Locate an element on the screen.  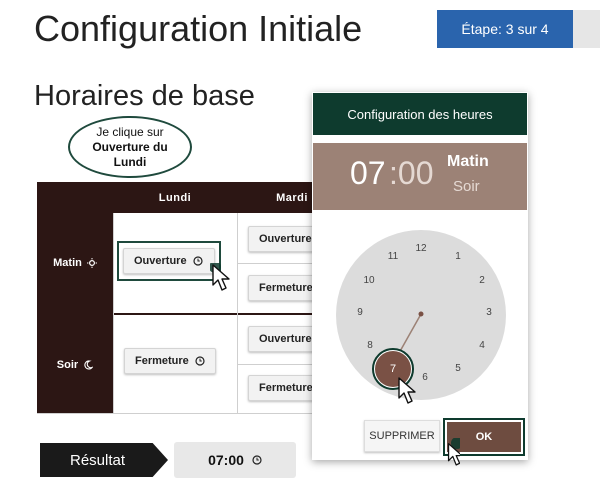
instruction-callout: Je clique sur Ouverture du Lundi is located at coordinates (130, 147).